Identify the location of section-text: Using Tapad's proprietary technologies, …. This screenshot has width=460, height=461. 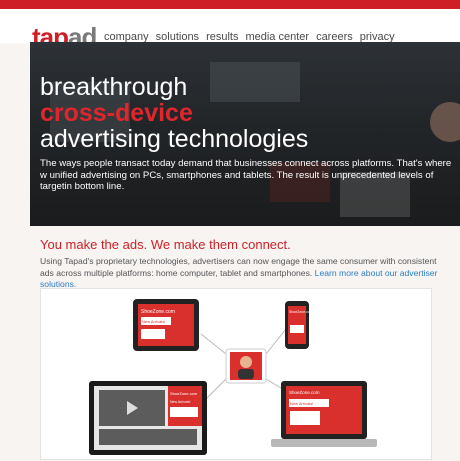
(240, 273).